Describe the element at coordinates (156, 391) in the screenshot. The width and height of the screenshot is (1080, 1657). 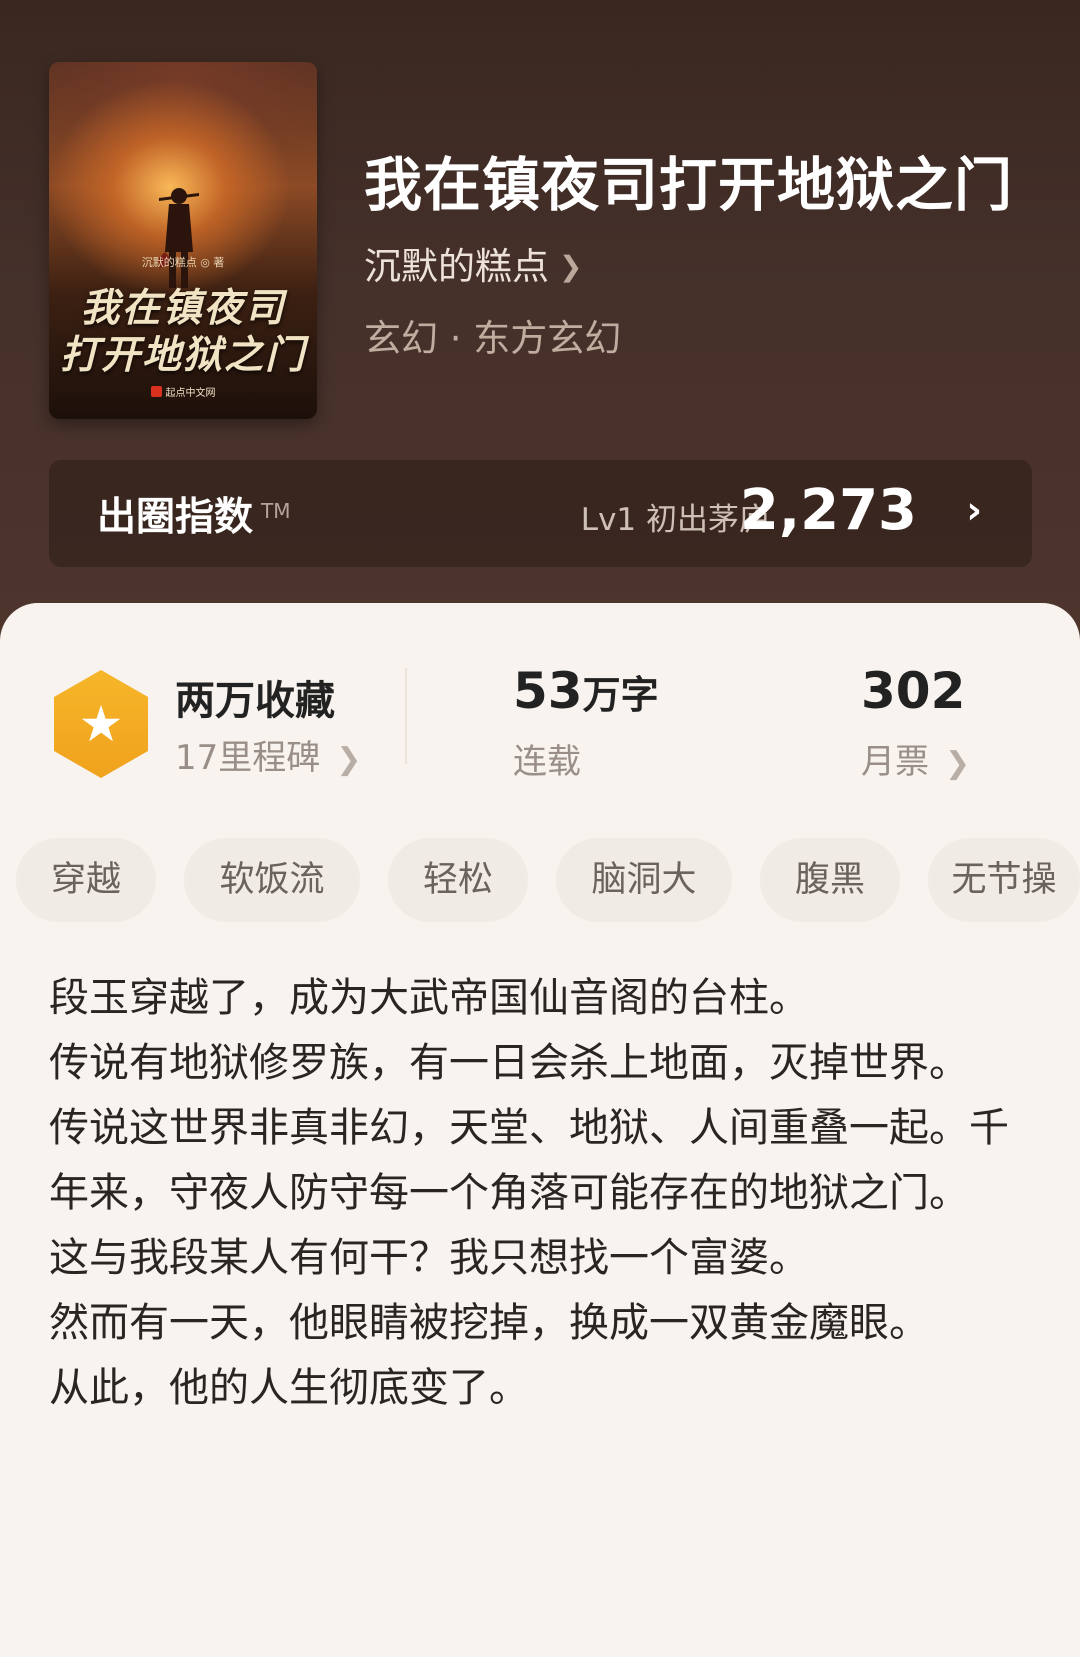
I see `publisher-logo-icon` at that location.